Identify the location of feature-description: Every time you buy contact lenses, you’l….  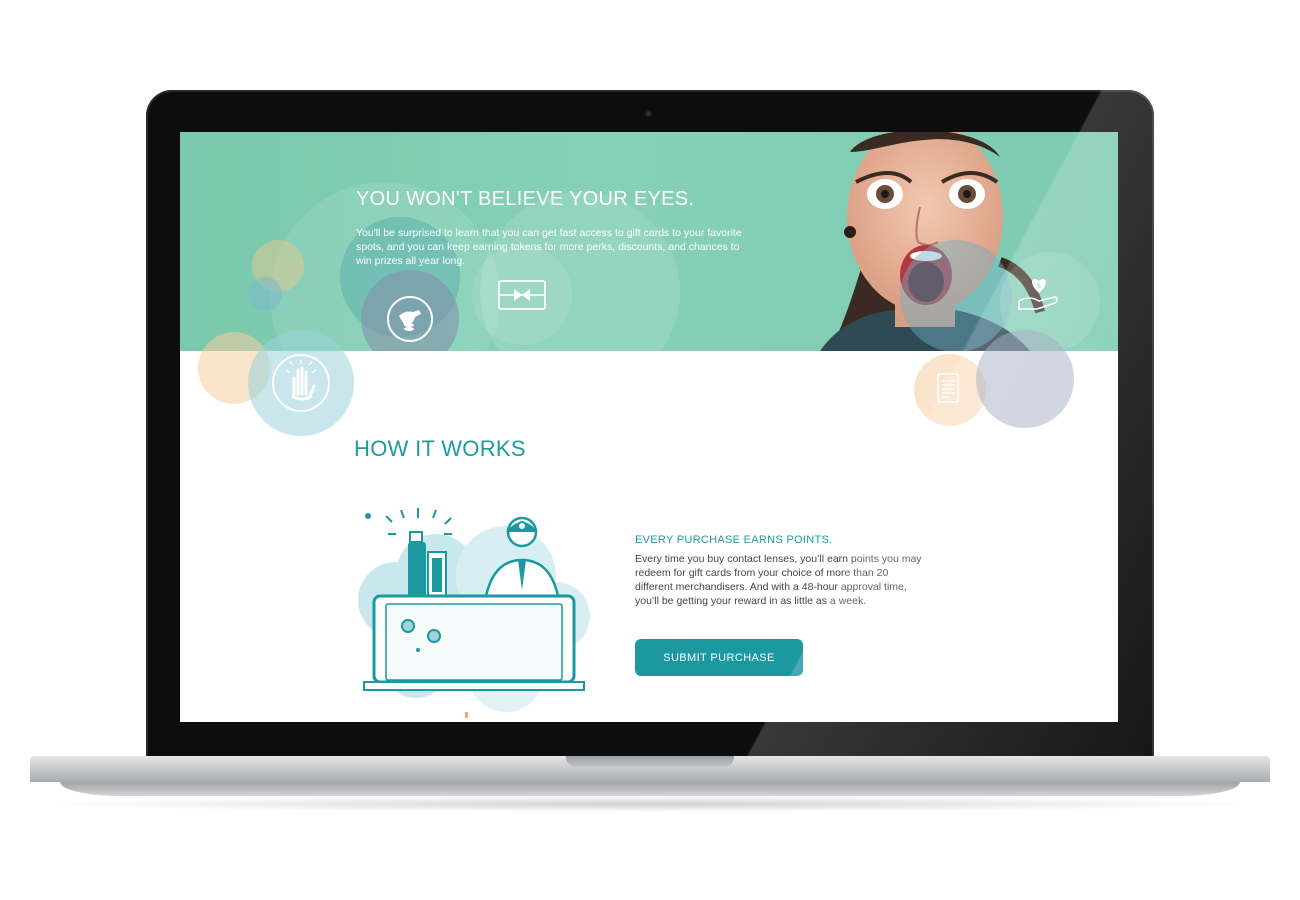
(778, 580).